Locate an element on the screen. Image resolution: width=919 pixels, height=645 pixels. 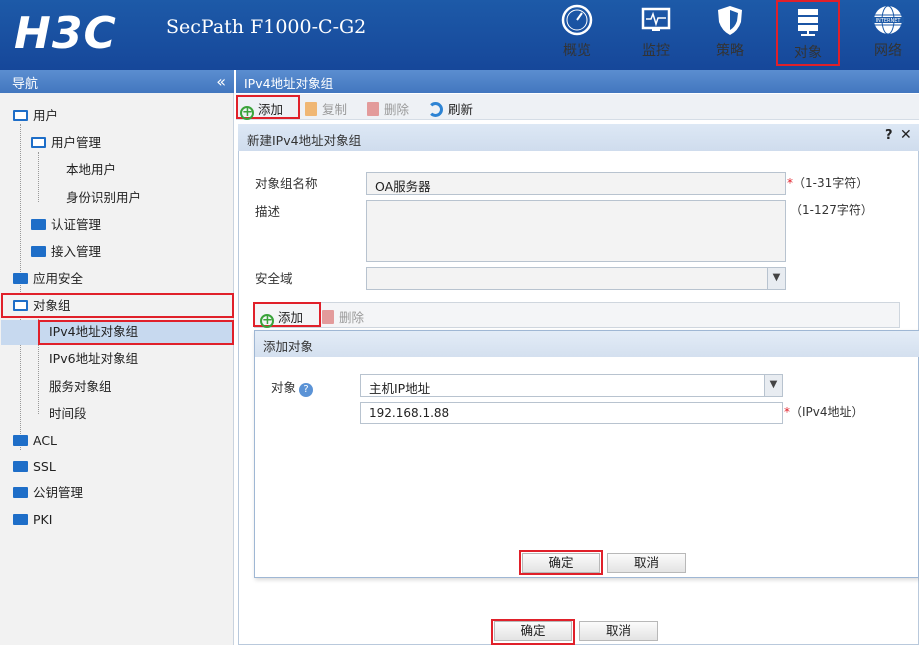
sub-cancel-button: 取消 is located at coordinates (646, 563).